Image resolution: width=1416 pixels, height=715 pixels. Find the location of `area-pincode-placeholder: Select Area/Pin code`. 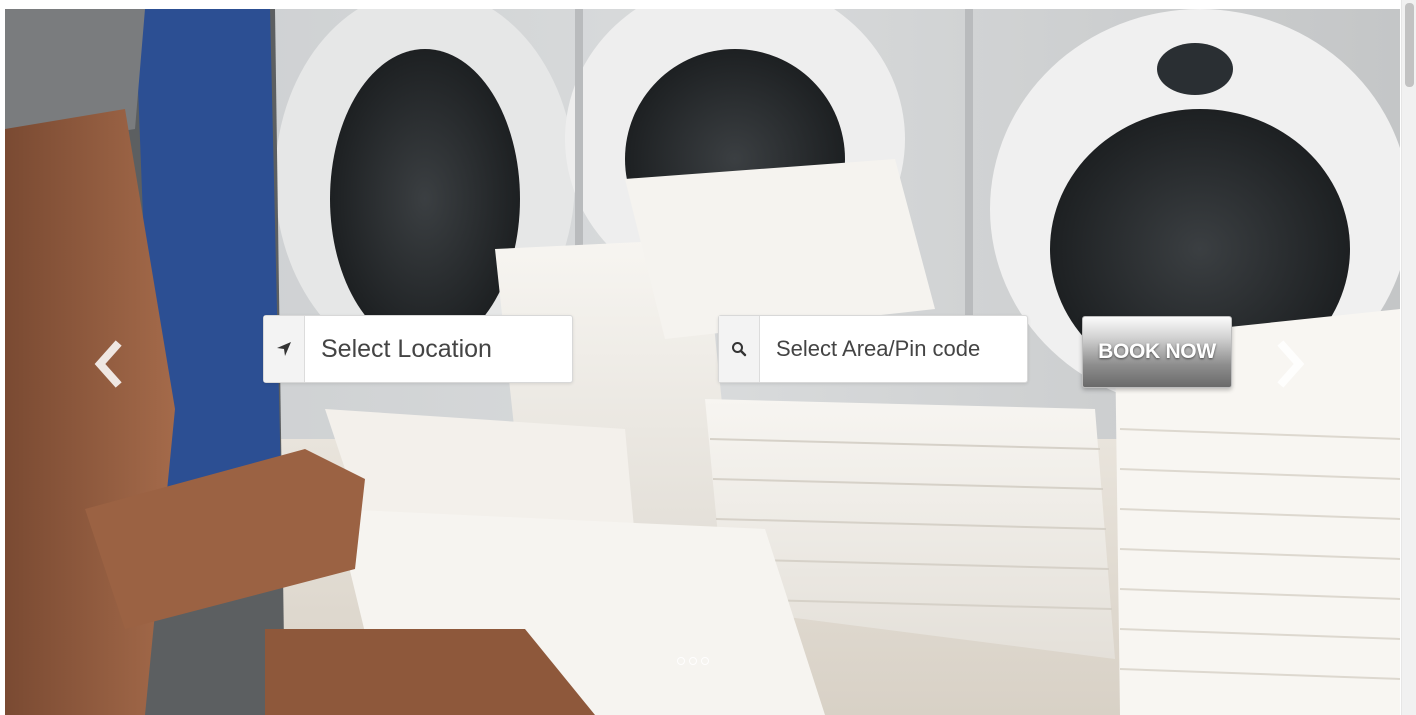

area-pincode-placeholder: Select Area/Pin code is located at coordinates (878, 348).